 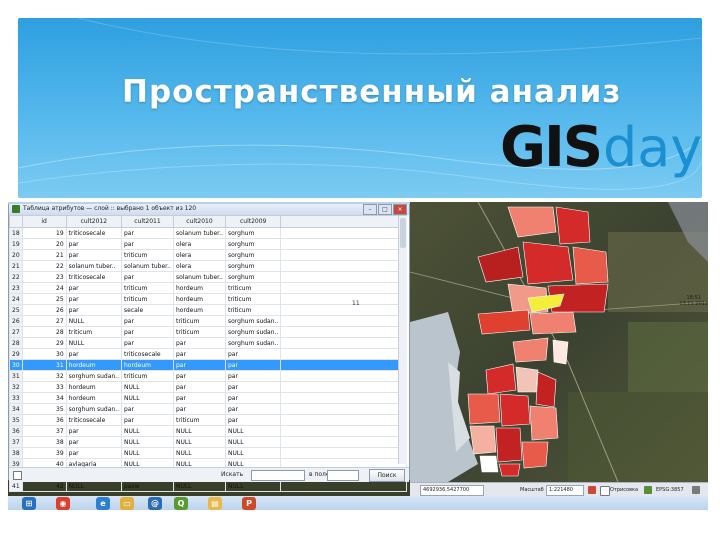 I want to click on table-row: 38 39 par NULL NULL NULL, so click(x=208, y=453).